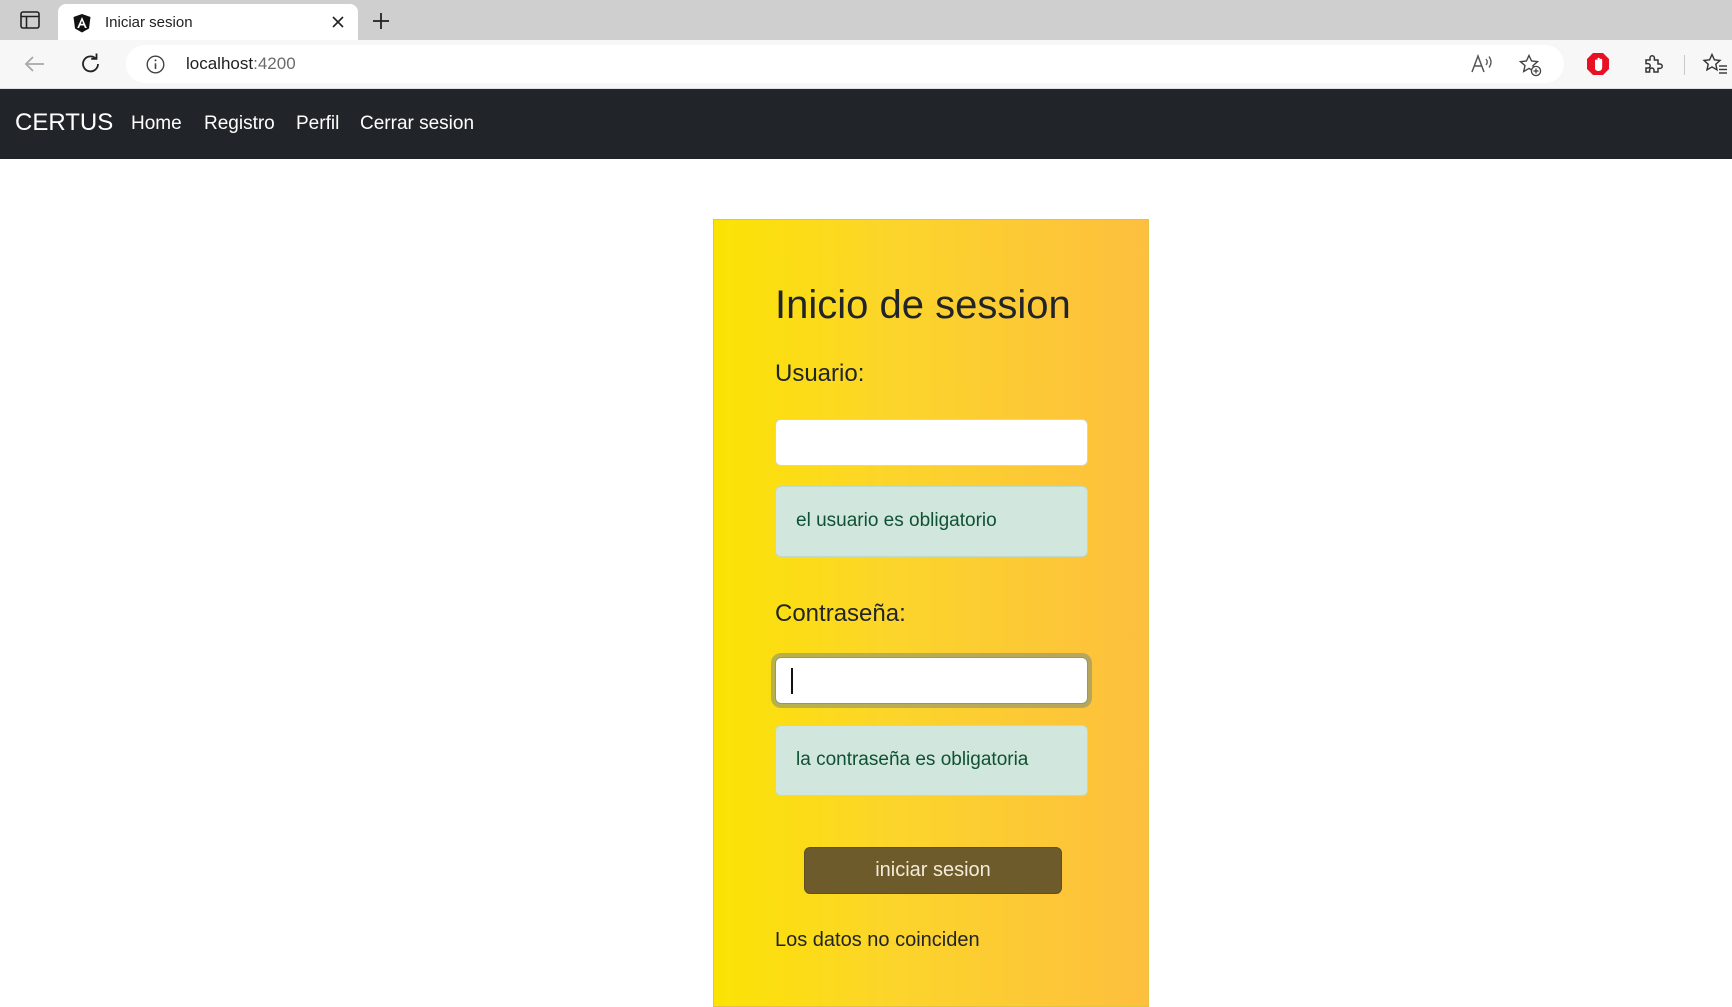 The width and height of the screenshot is (1732, 1007). I want to click on user-input, so click(931, 442).